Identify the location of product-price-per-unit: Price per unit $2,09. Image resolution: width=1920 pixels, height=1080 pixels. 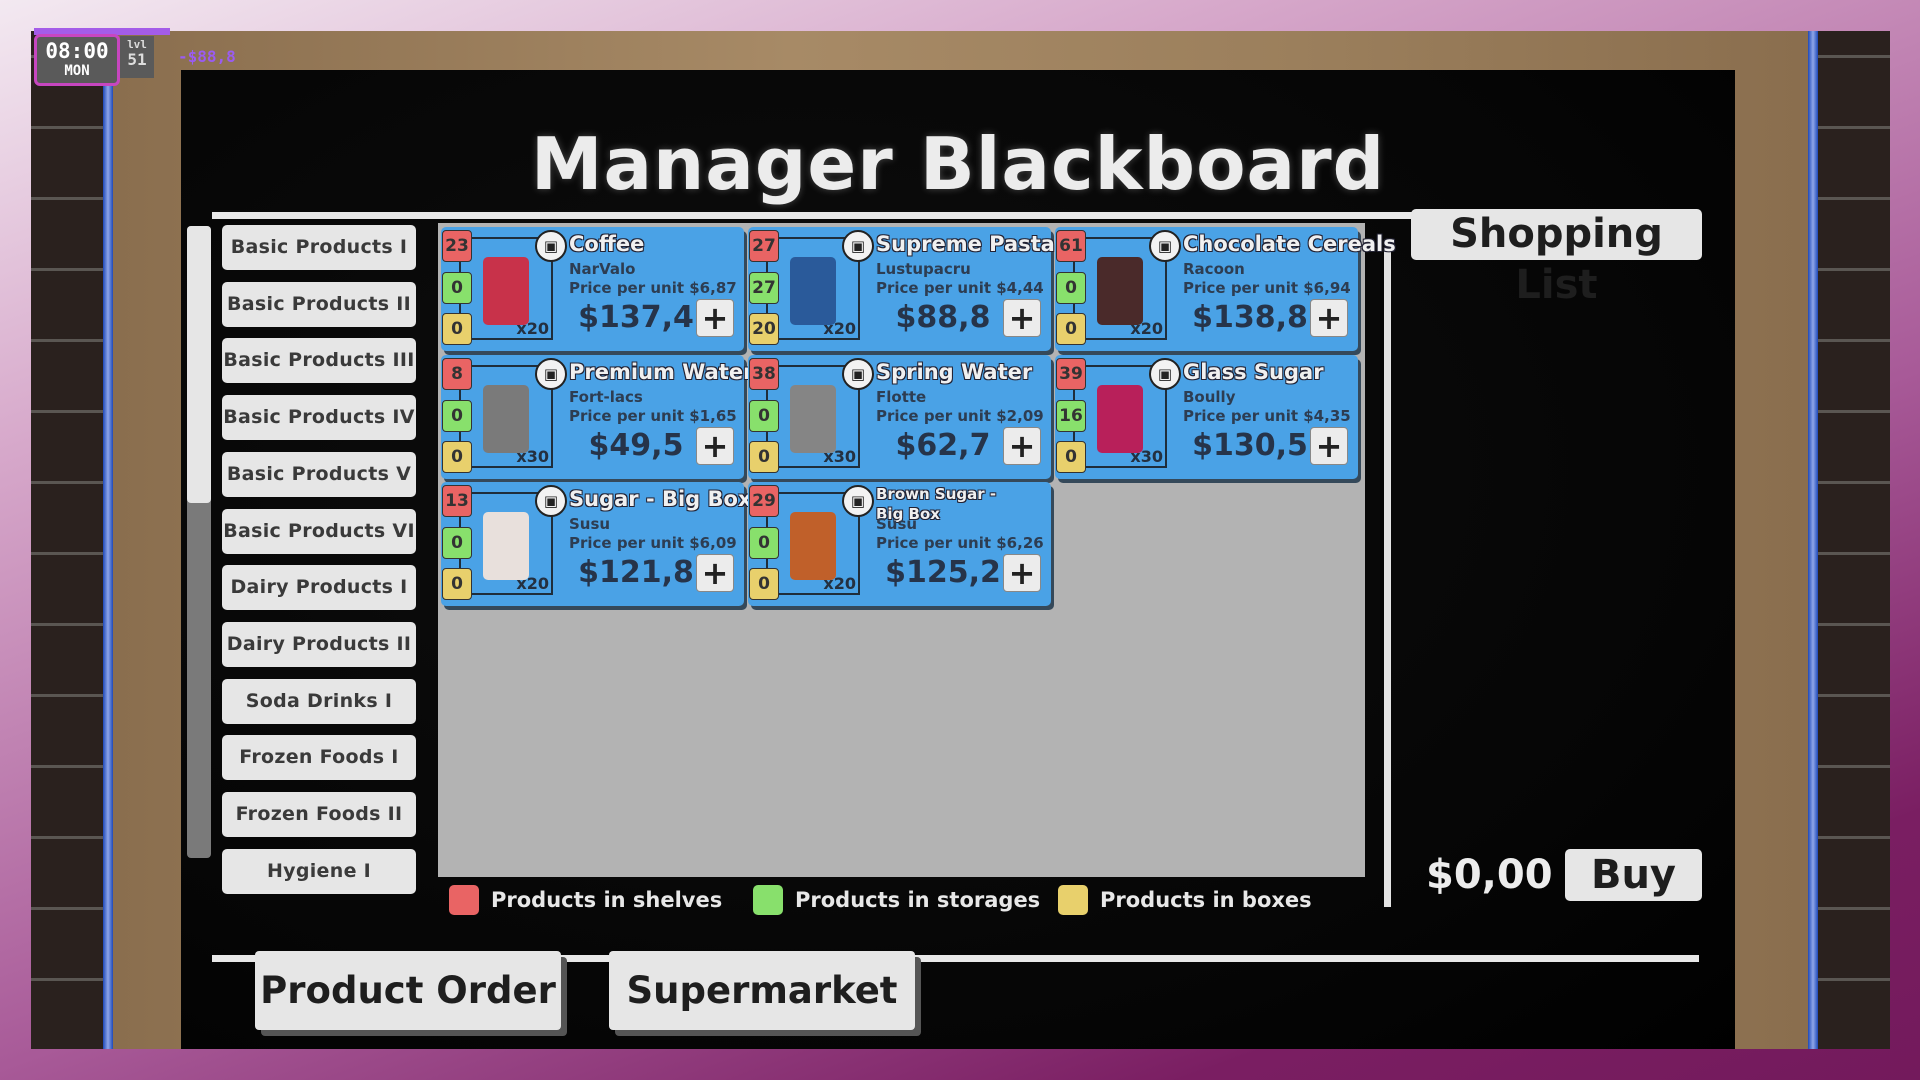
(960, 416).